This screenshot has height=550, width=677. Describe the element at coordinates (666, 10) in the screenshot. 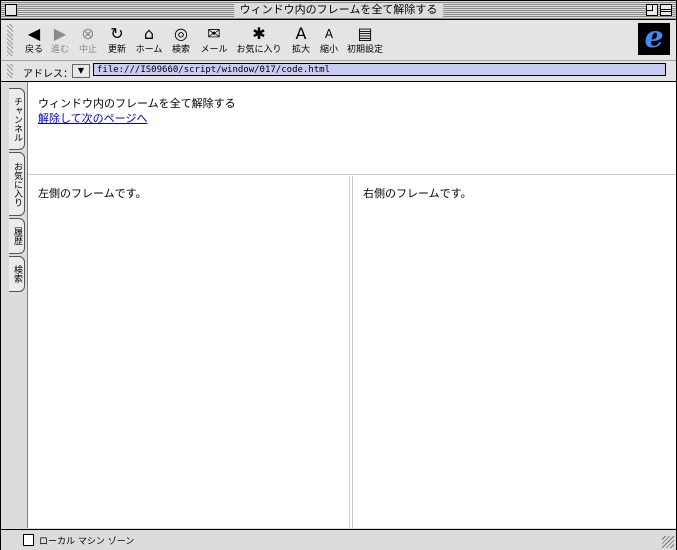

I see `collapse-box` at that location.